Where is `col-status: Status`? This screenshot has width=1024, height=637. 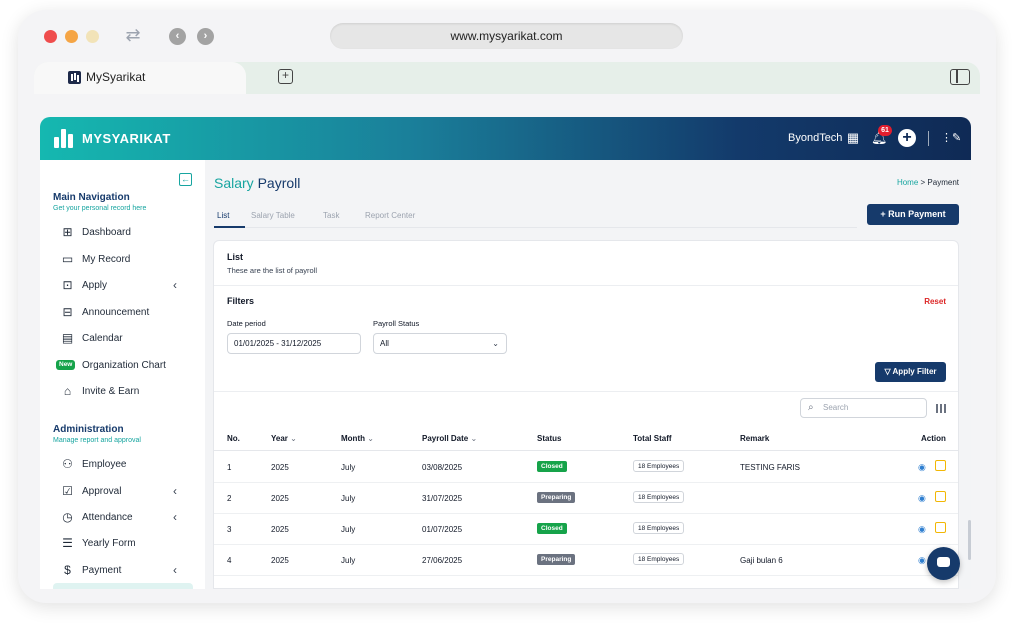
col-status: Status is located at coordinates (549, 438).